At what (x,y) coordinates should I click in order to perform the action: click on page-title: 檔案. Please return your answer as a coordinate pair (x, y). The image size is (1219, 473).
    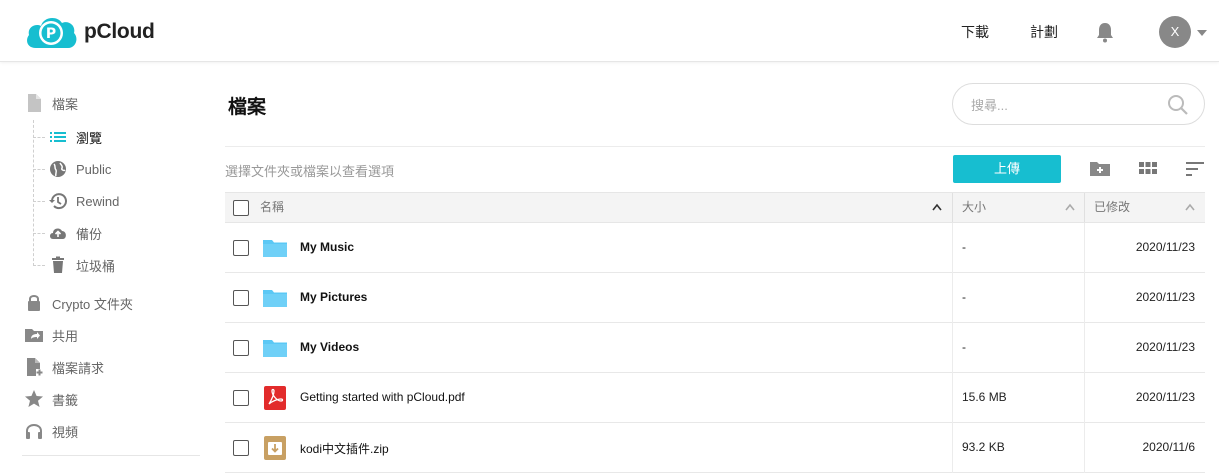
    Looking at the image, I should click on (247, 107).